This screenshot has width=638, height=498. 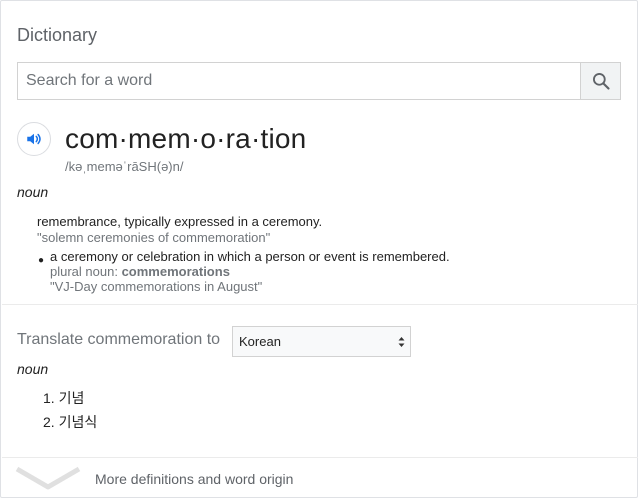 I want to click on translation-item: 1. 기념, so click(x=64, y=398).